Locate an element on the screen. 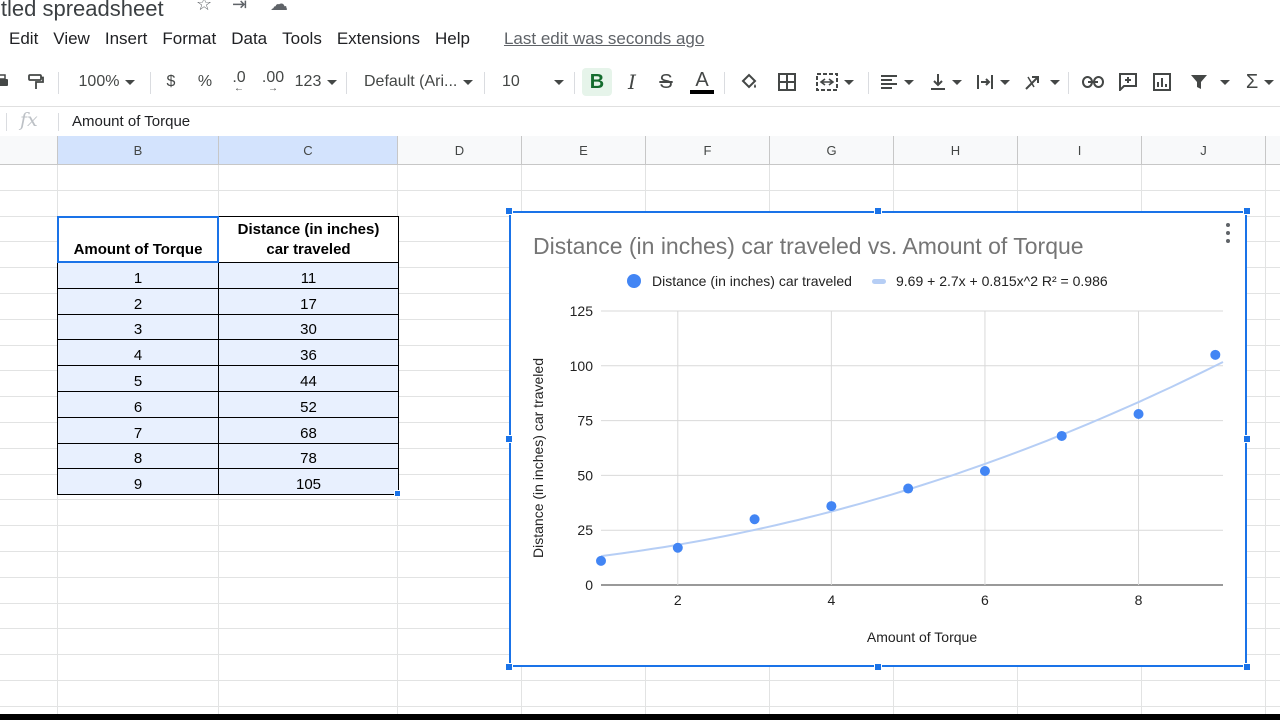  paint-format-icon is located at coordinates (36, 82).